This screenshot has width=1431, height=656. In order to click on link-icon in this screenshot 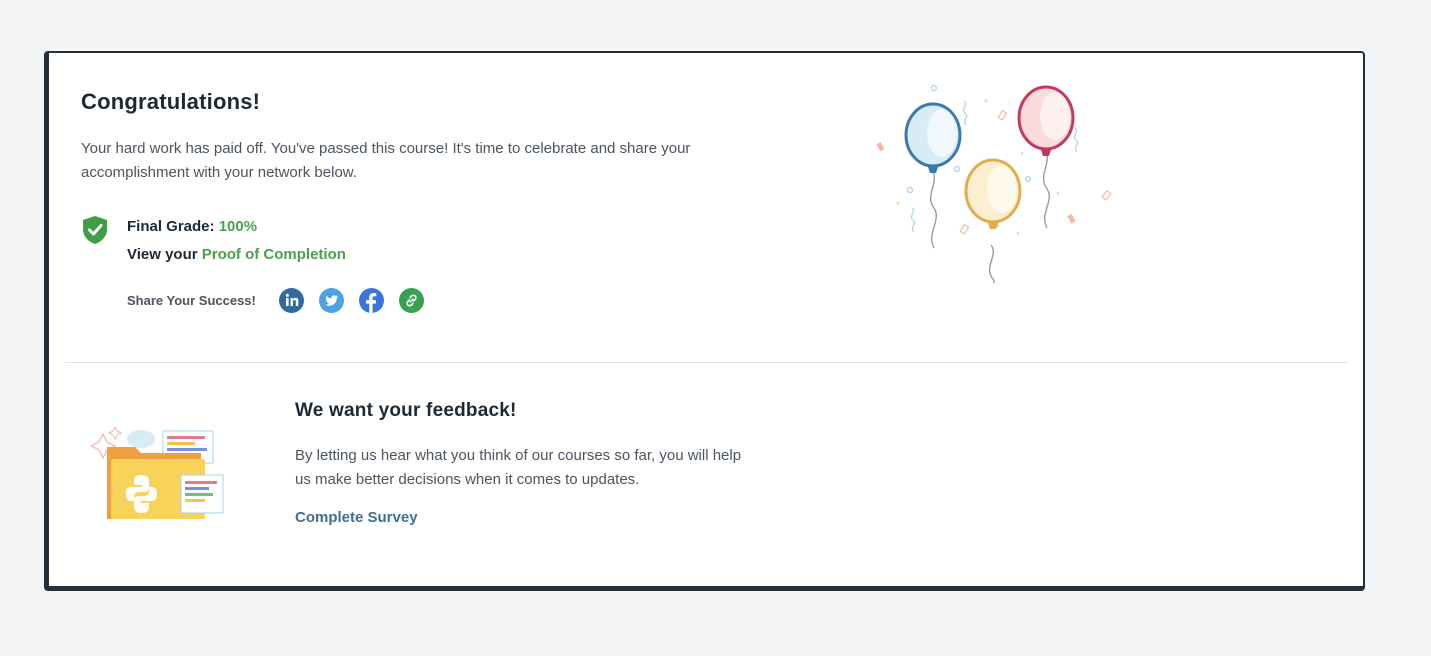, I will do `click(411, 300)`.